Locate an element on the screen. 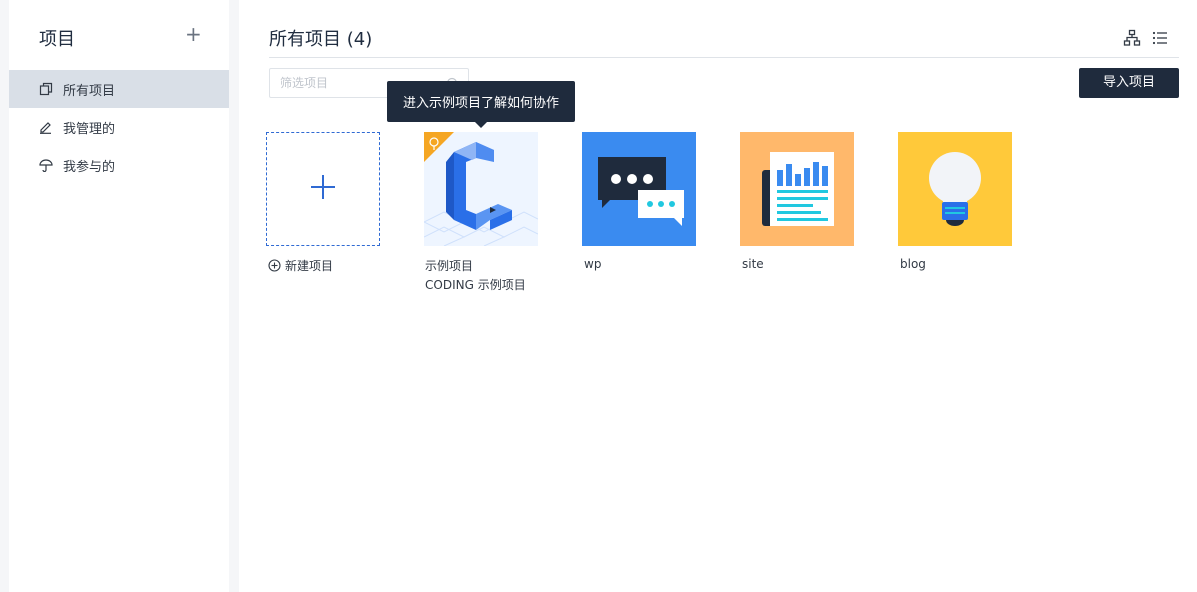  list-view-icon is located at coordinates (1160, 38).